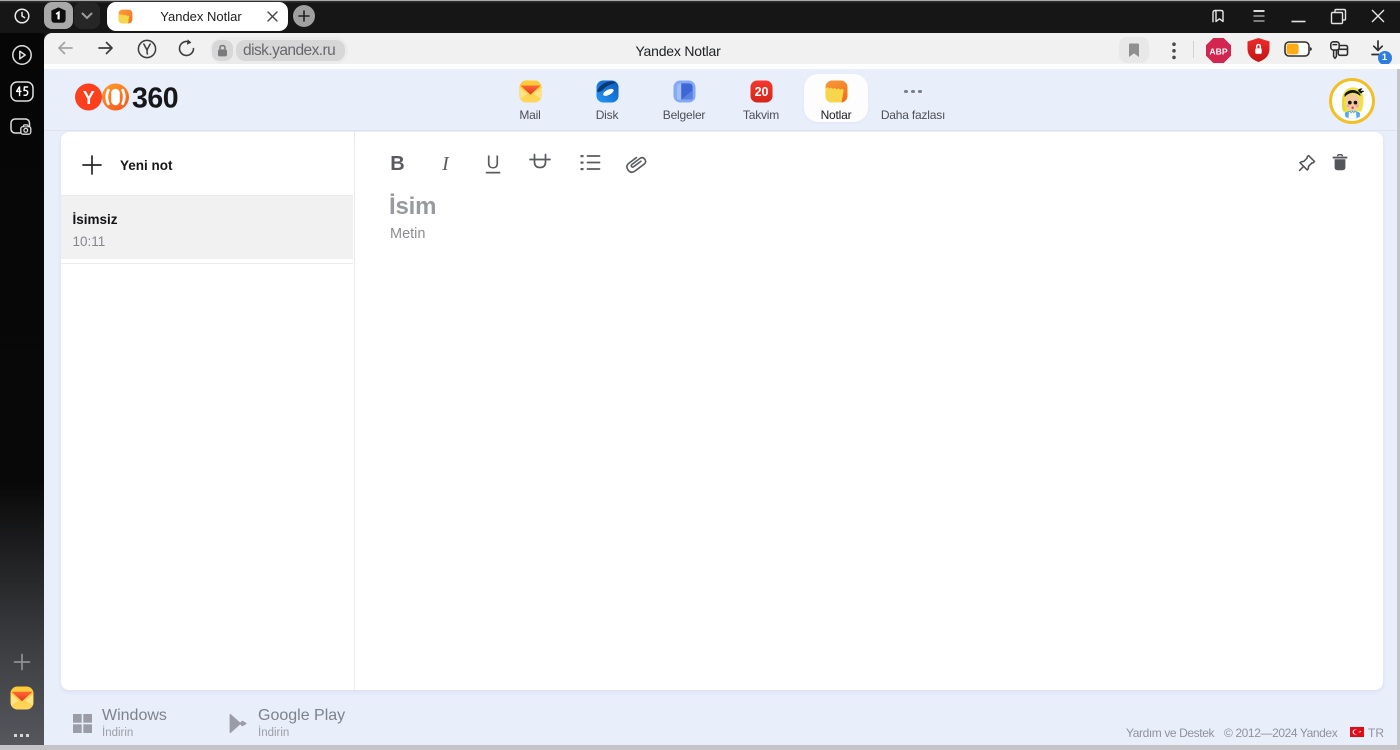 The height and width of the screenshot is (750, 1400). What do you see at coordinates (89, 98) in the screenshot?
I see `svg-text: Y` at bounding box center [89, 98].